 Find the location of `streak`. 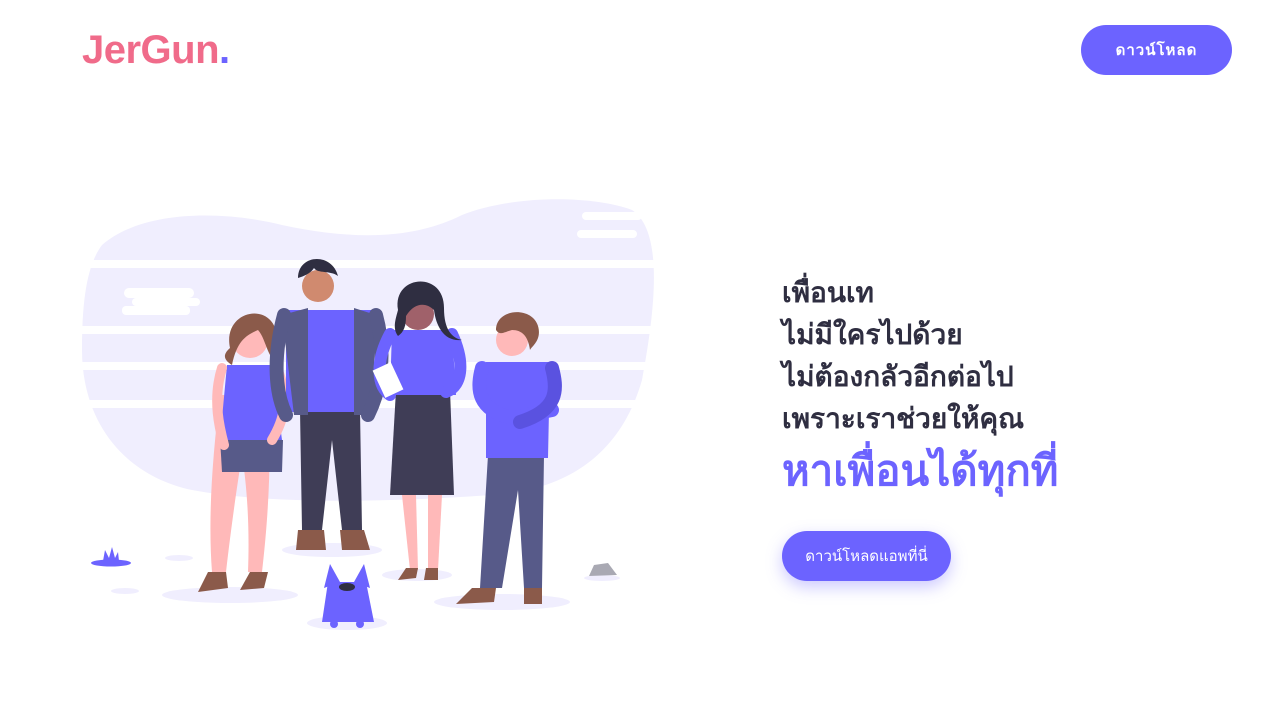

streak is located at coordinates (372, 264).